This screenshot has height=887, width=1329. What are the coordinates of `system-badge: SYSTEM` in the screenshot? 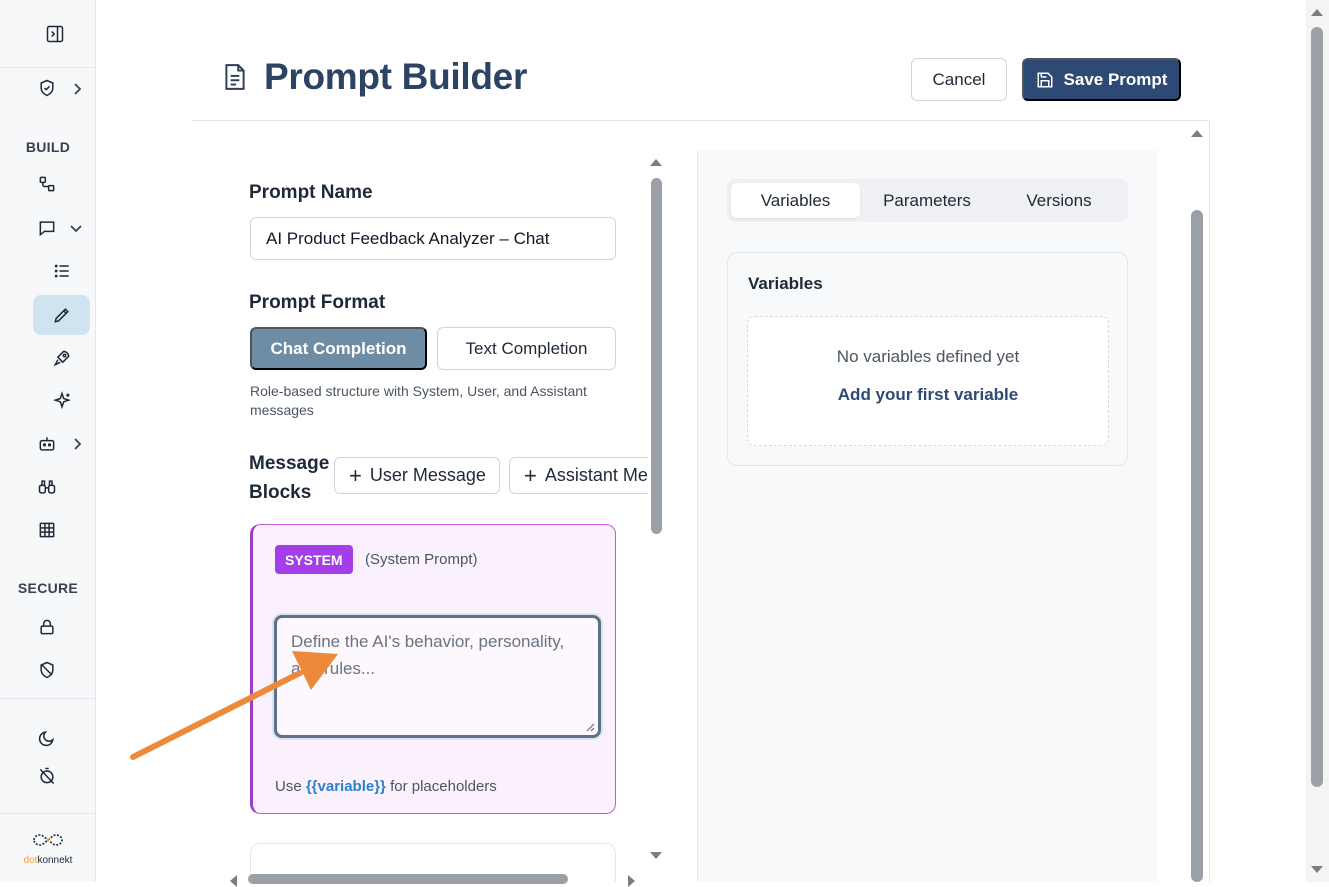 It's located at (314, 559).